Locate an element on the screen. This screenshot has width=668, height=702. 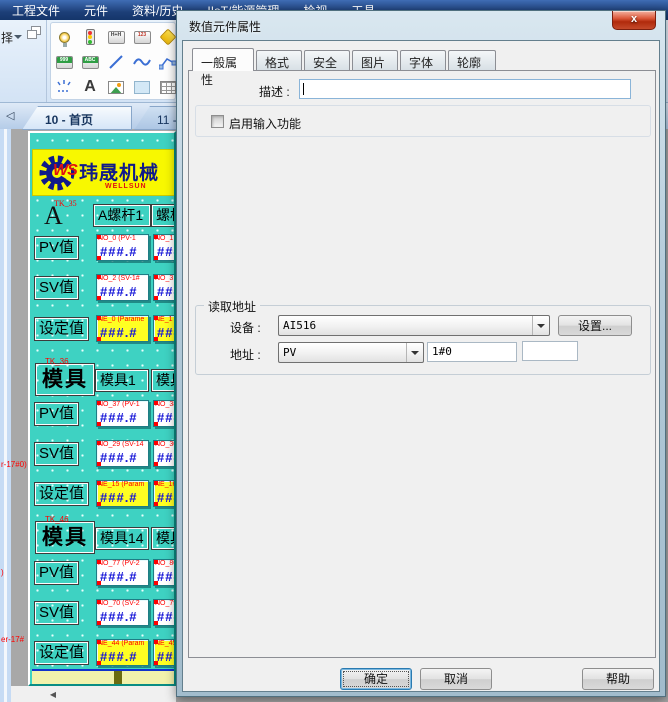
zone-letter: A TK_35 is located at coordinates (60, 215).